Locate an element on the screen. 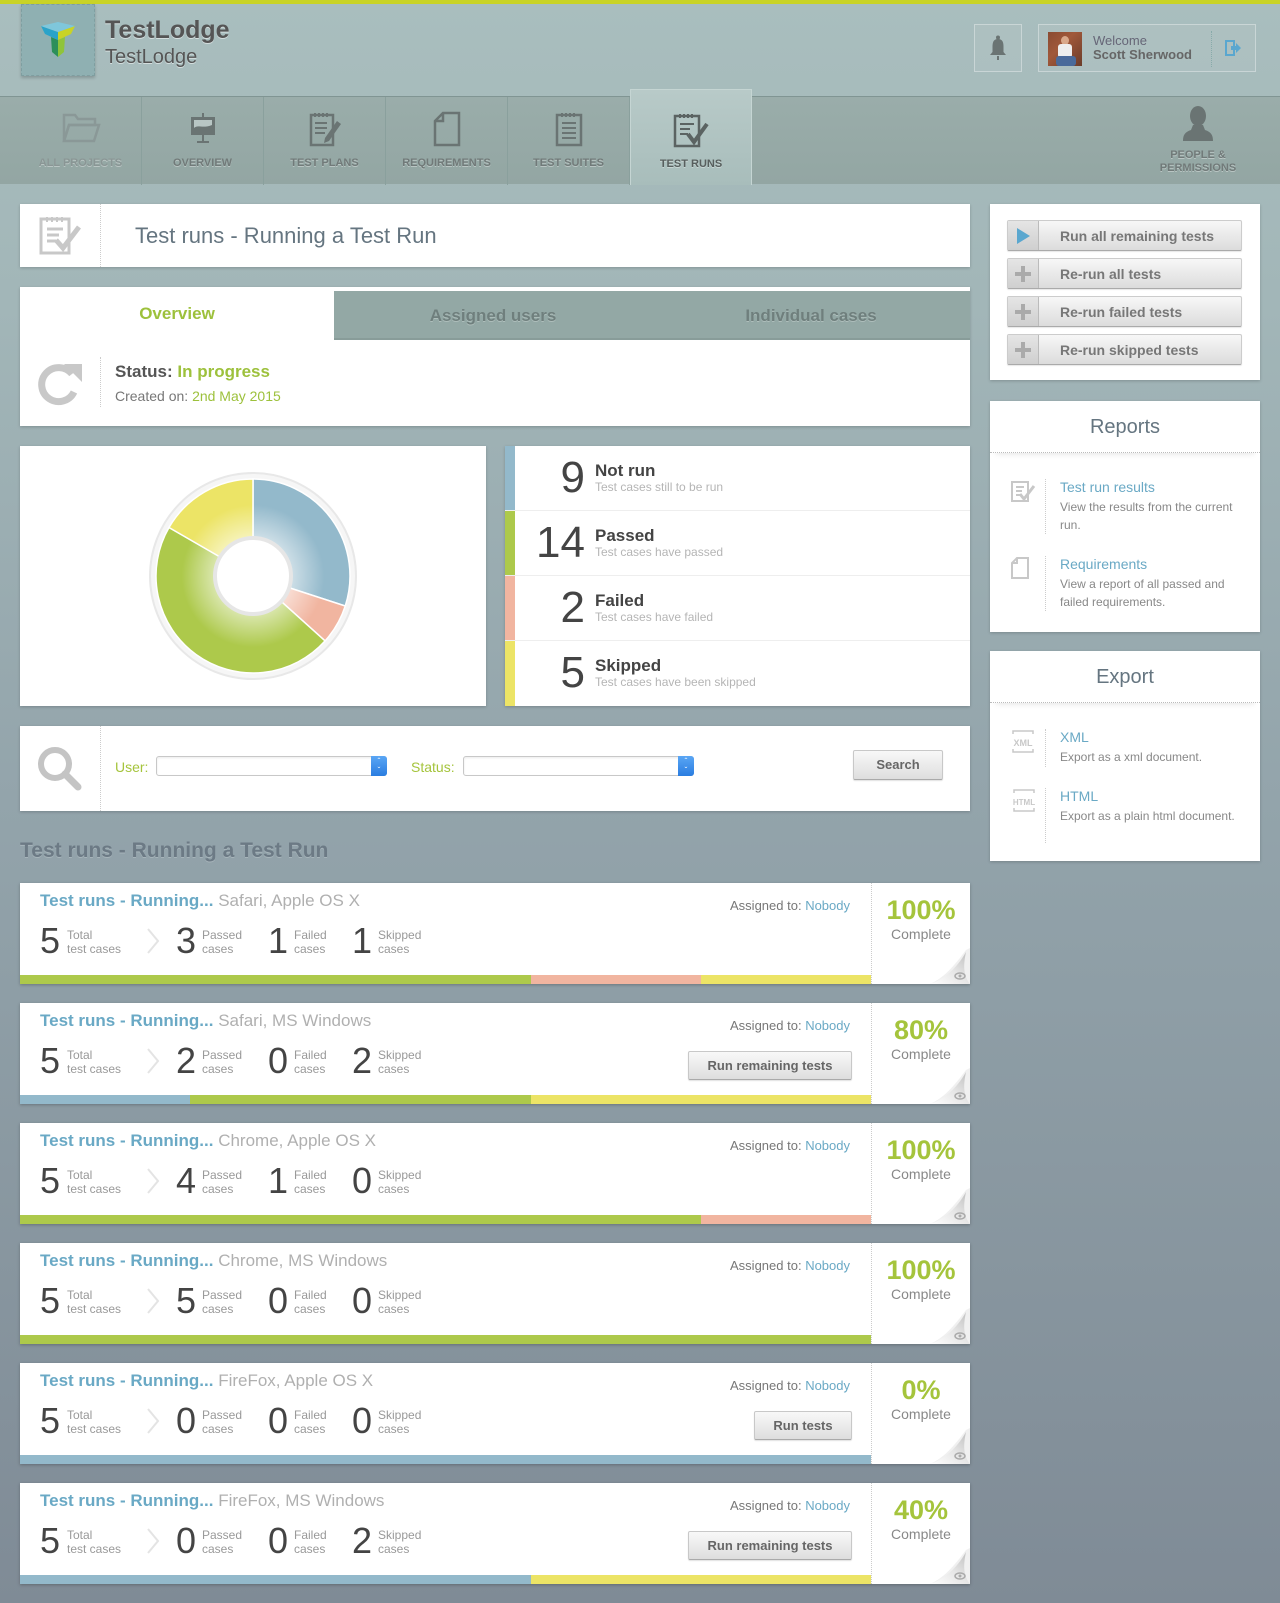  notepad-check-icon is located at coordinates (691, 131).